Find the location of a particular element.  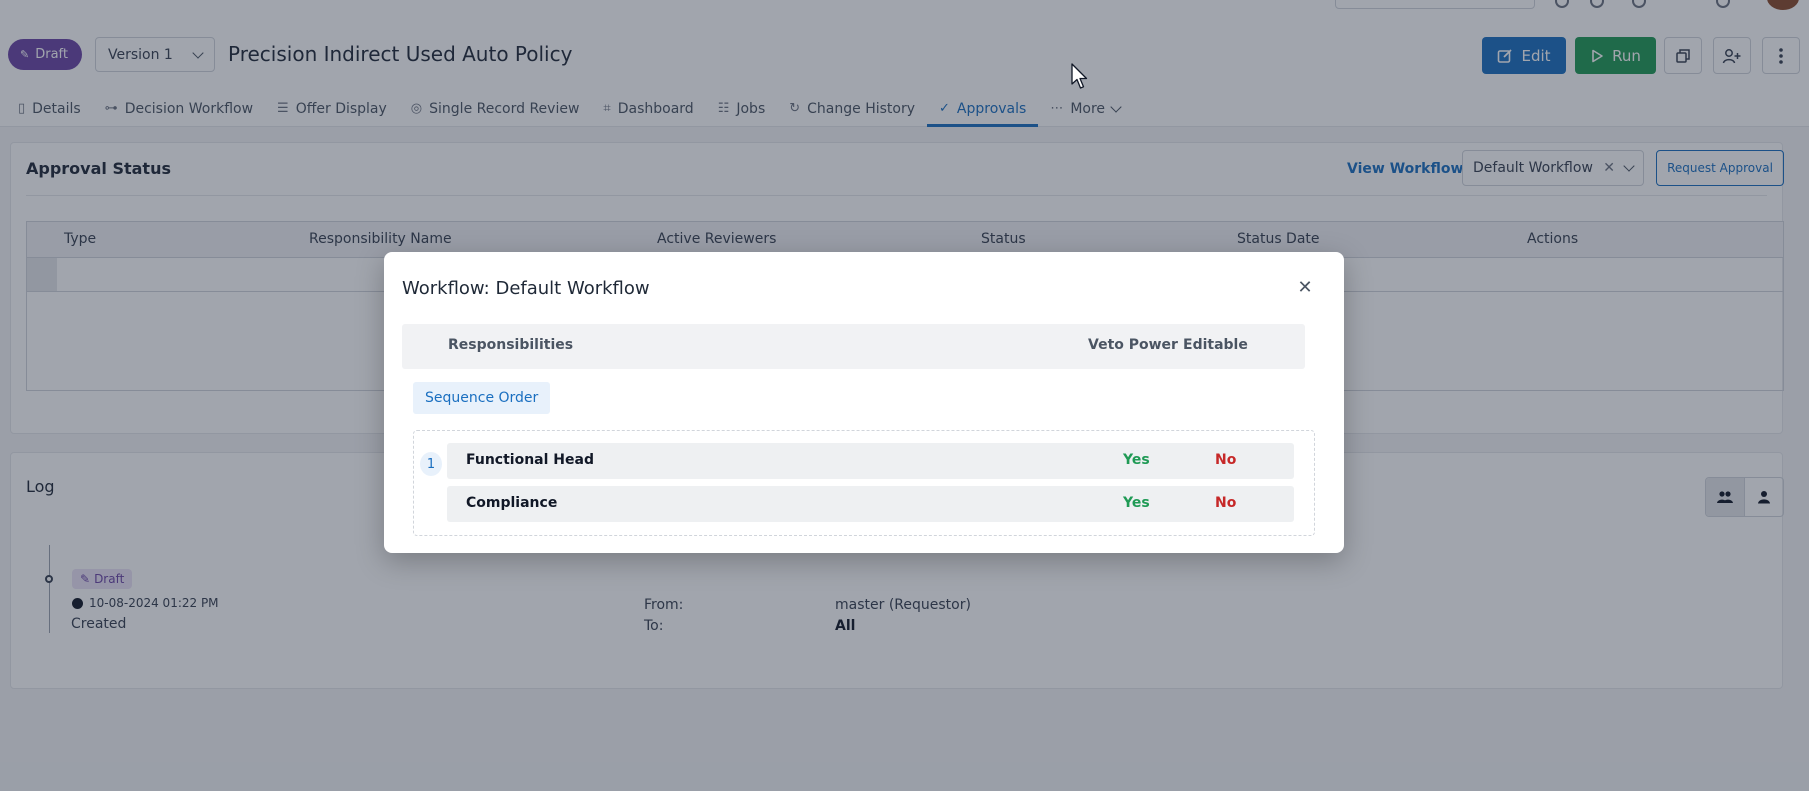

column-header-editable: Editable is located at coordinates (1215, 345).